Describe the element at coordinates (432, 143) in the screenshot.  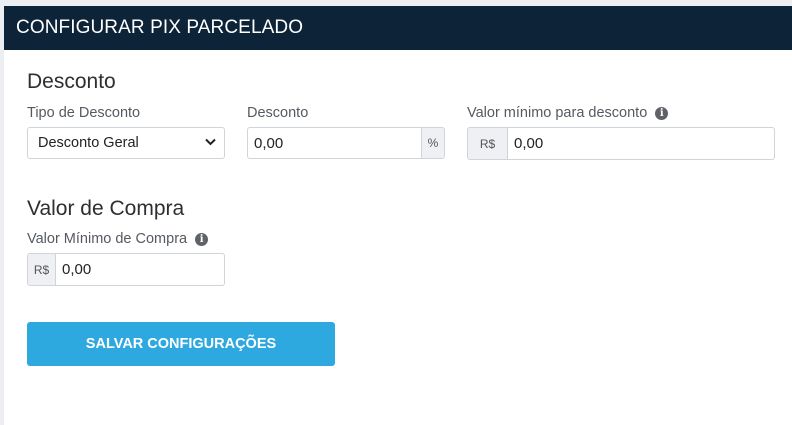
I see `percent-addon: %` at that location.